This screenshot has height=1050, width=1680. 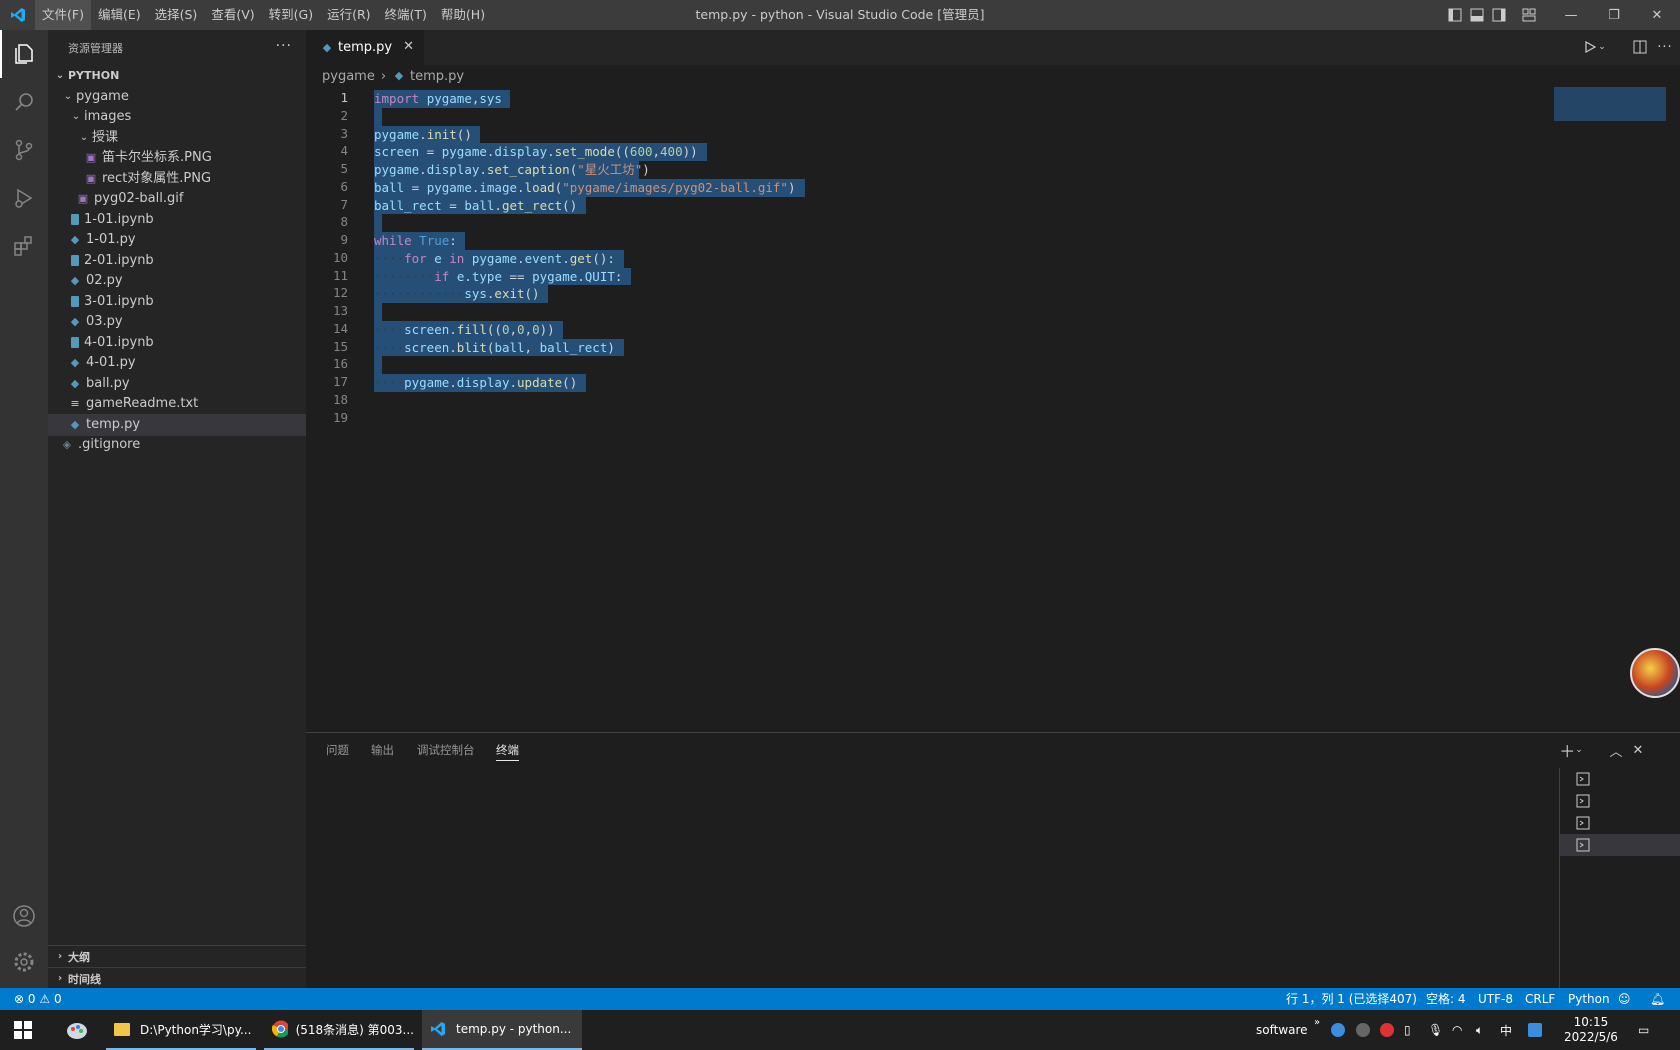 I want to click on cursor-position: 行 1，列 1 (已选择407), so click(x=1351, y=999).